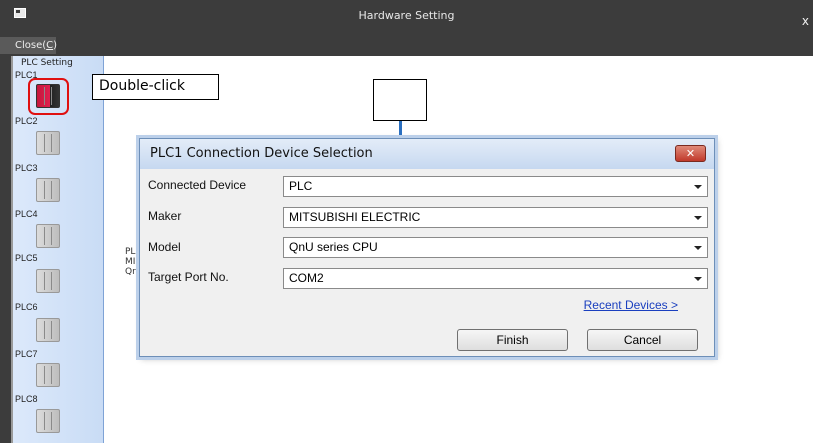 The height and width of the screenshot is (443, 813). What do you see at coordinates (155, 87) in the screenshot?
I see `double-click-callout: Double-click` at bounding box center [155, 87].